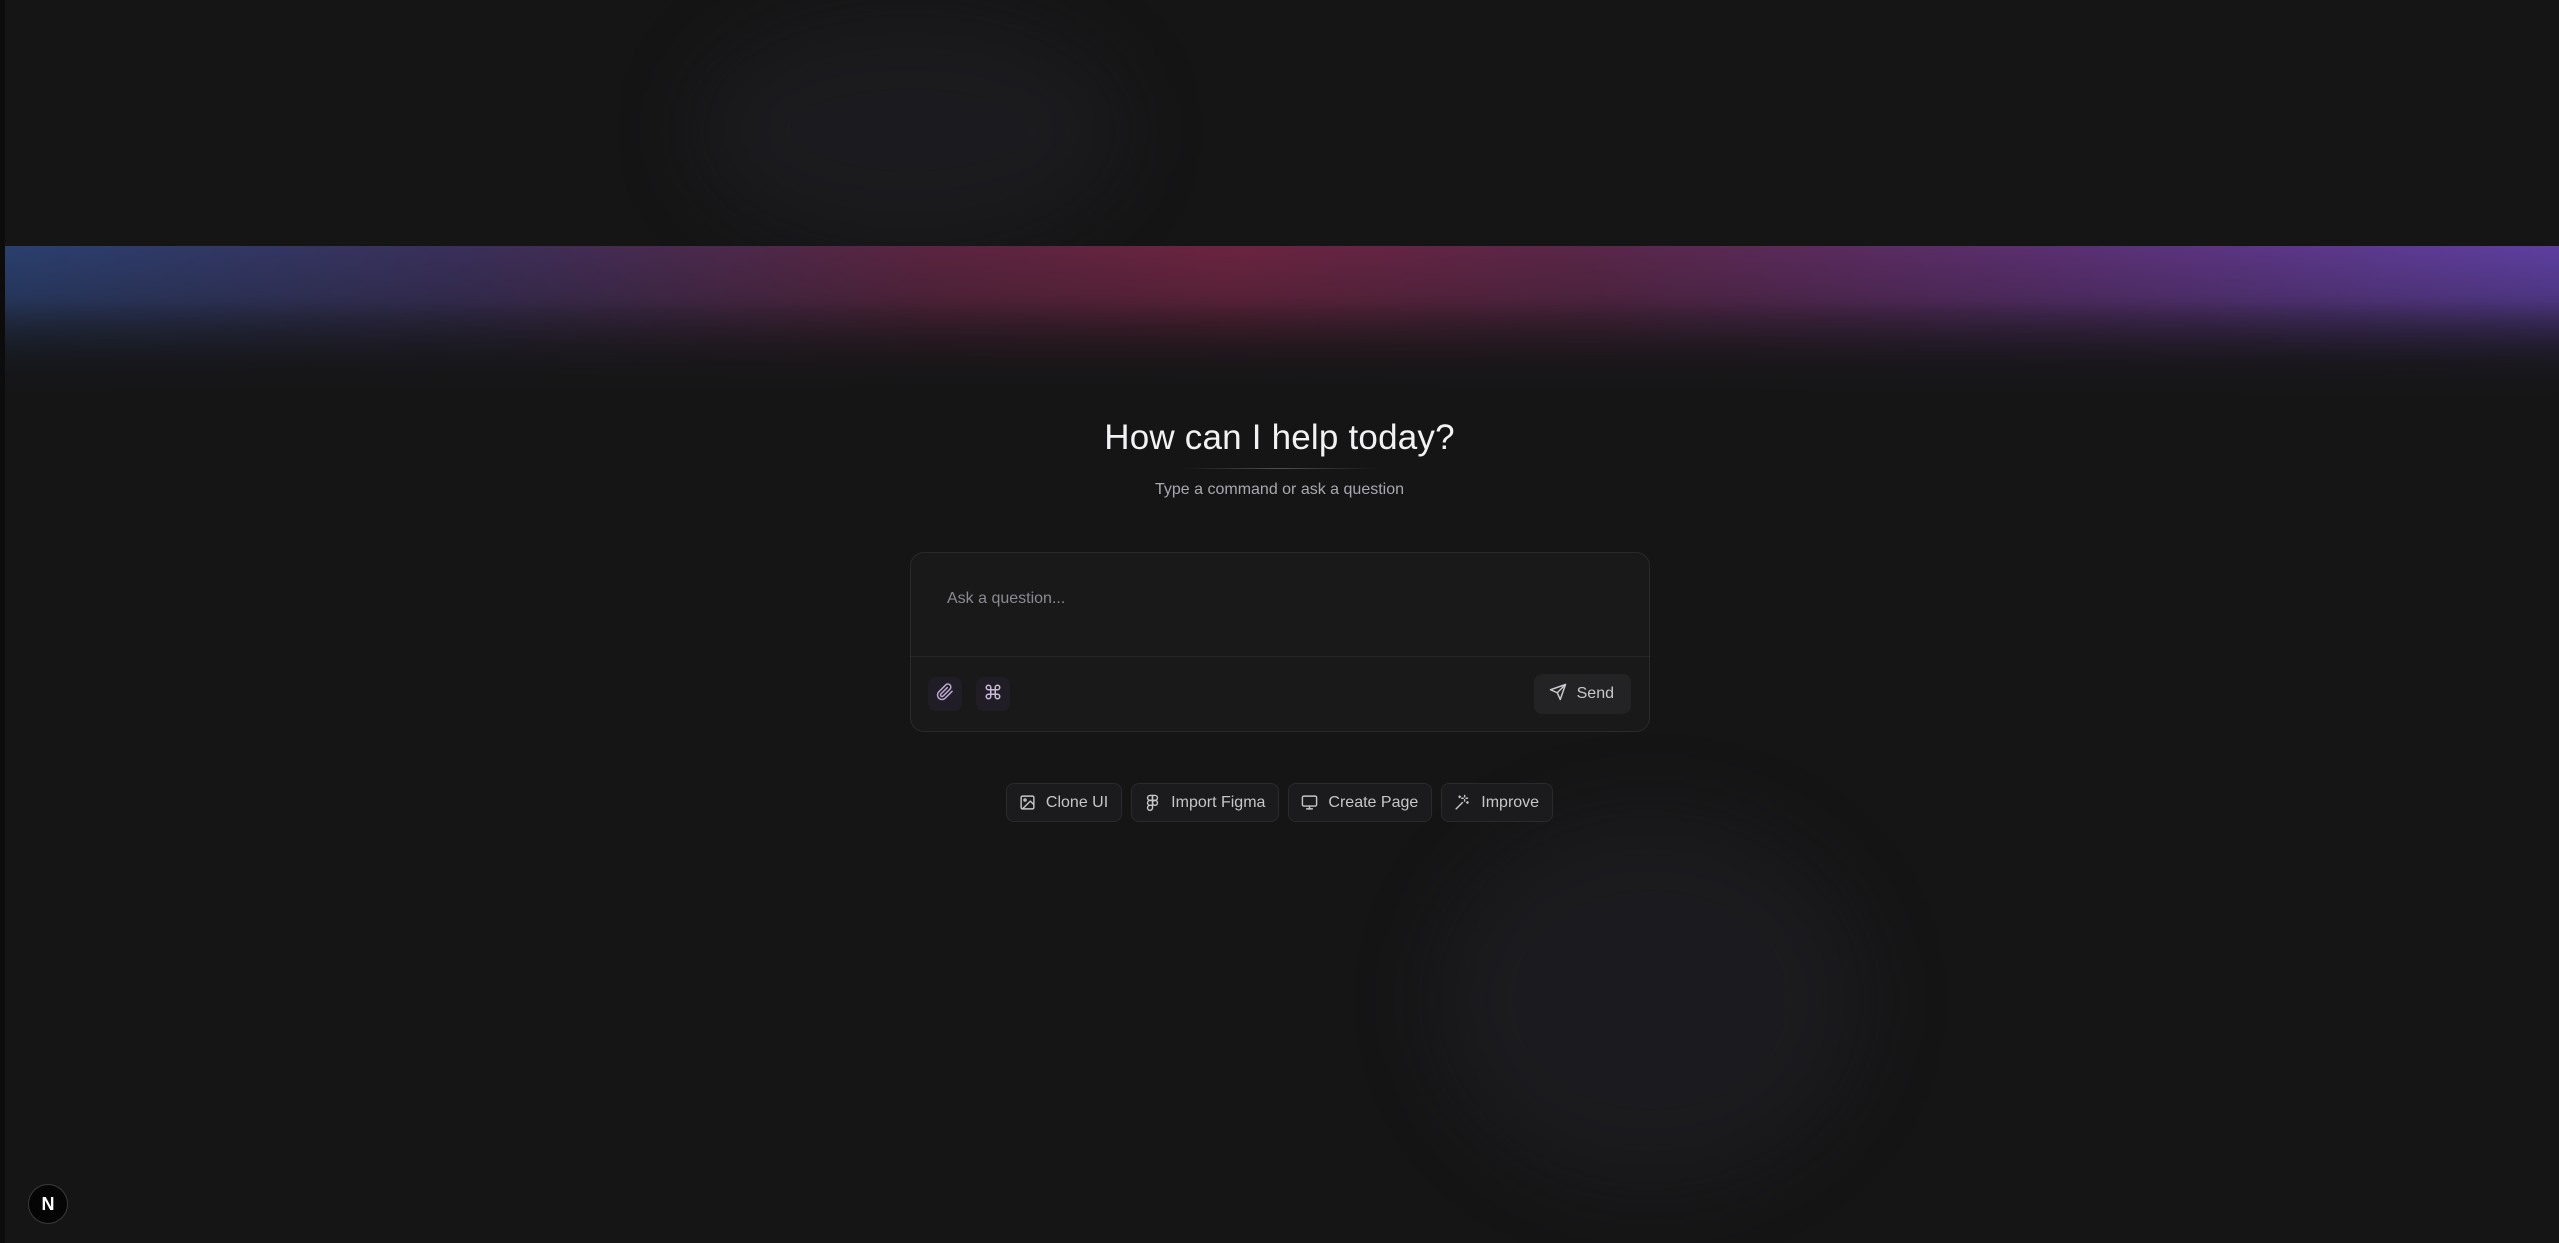 The height and width of the screenshot is (1243, 2559). Describe the element at coordinates (1309, 802) in the screenshot. I see `monitor-icon` at that location.